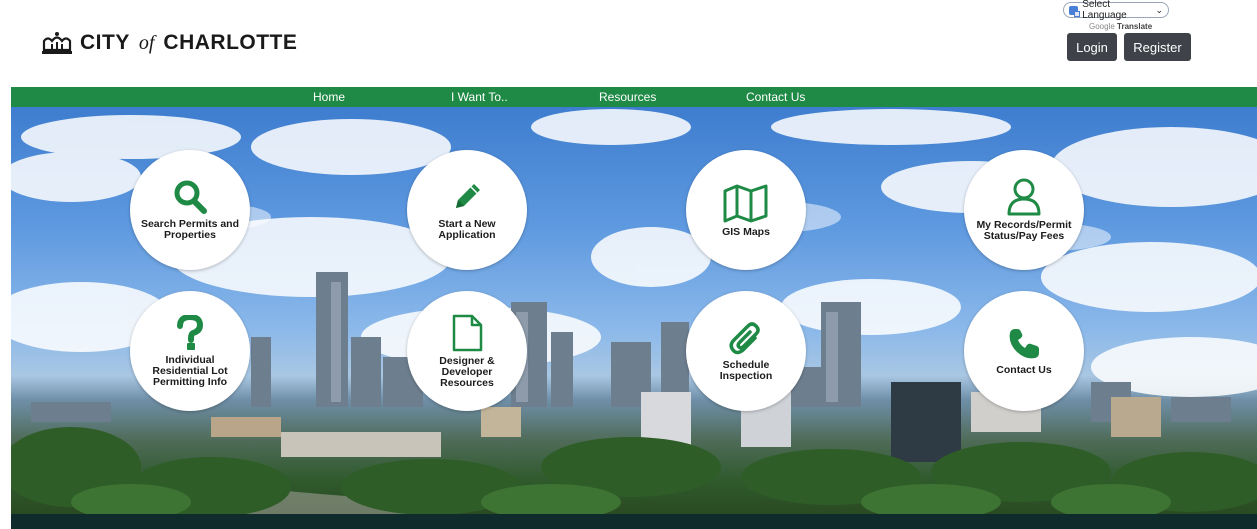 The image size is (1257, 529). I want to click on tile-label: Schedule Inspection, so click(746, 370).